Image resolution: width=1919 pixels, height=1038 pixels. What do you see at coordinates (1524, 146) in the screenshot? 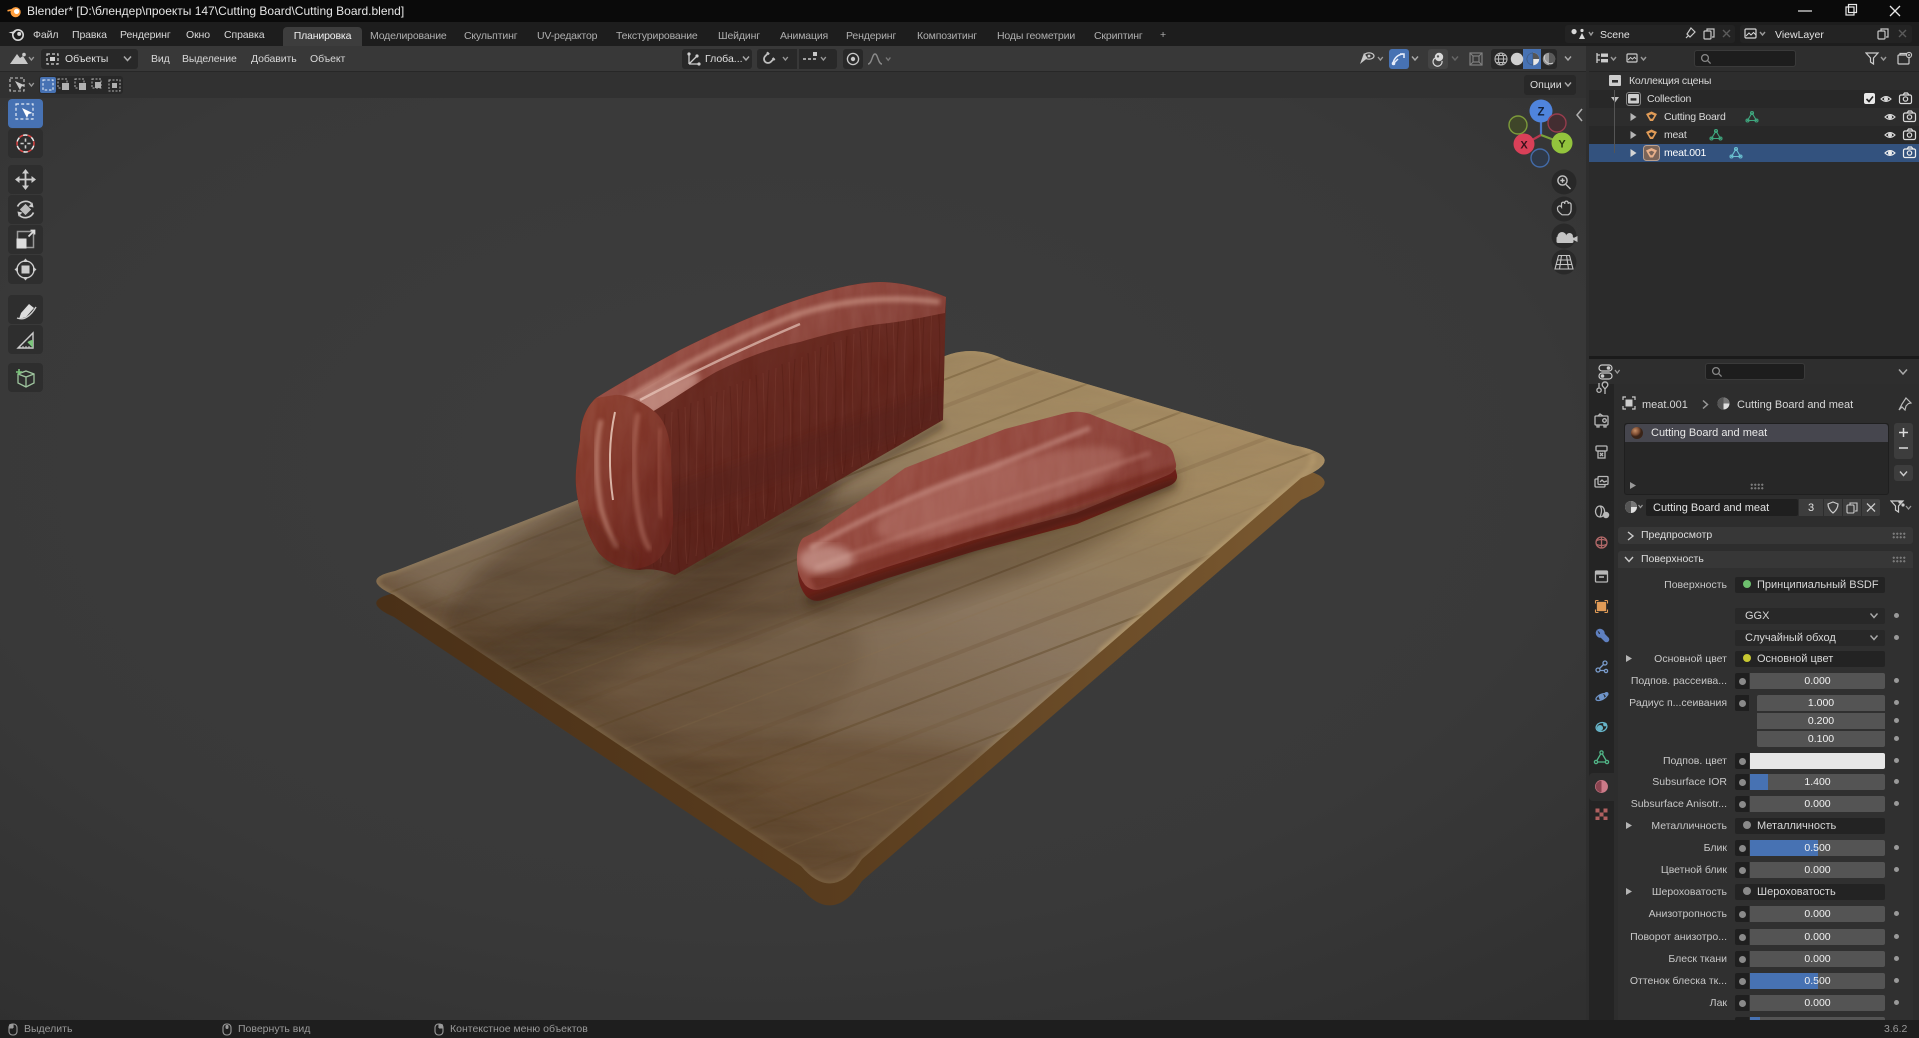
I see `svg-text: X` at bounding box center [1524, 146].